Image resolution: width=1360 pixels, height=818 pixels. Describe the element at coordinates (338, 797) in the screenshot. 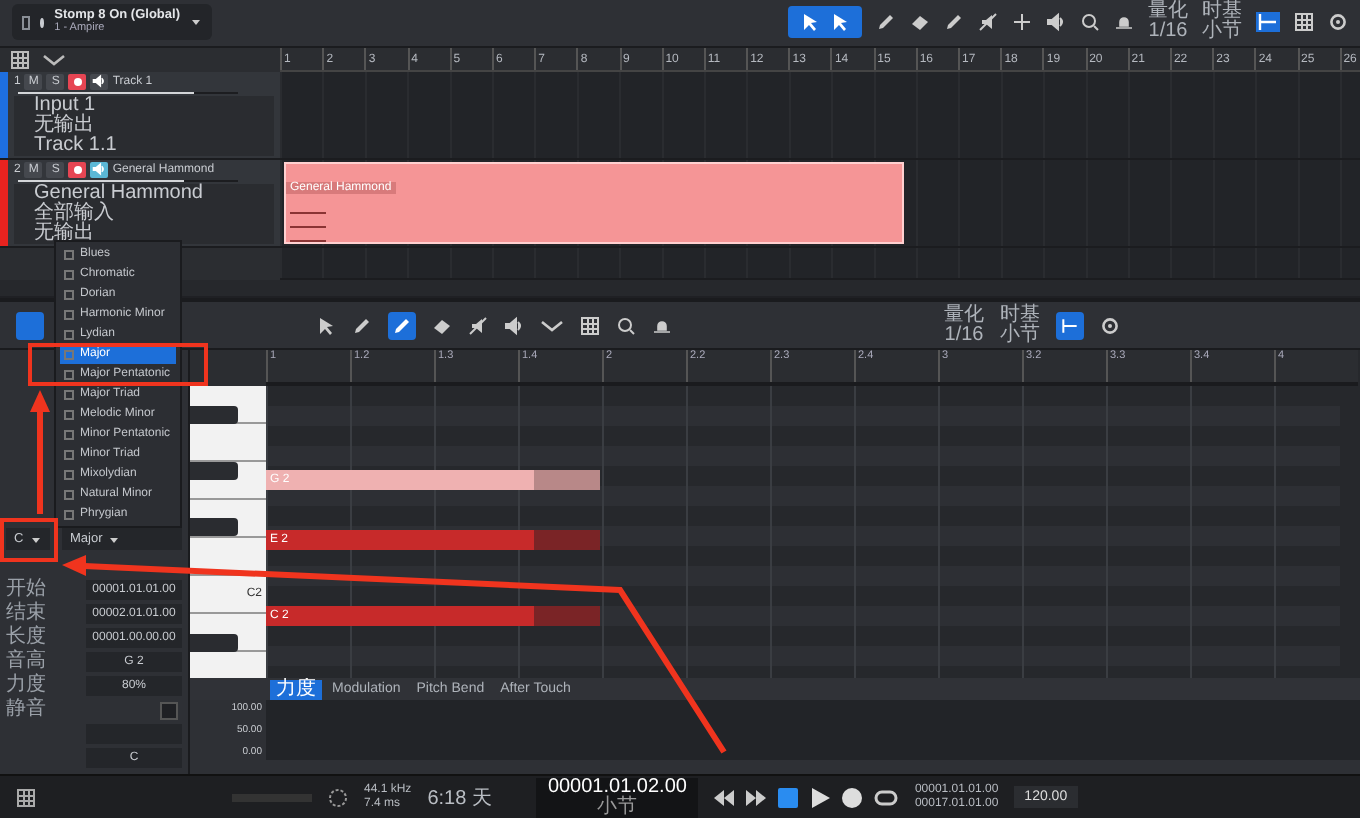

I see `dial-icon` at that location.